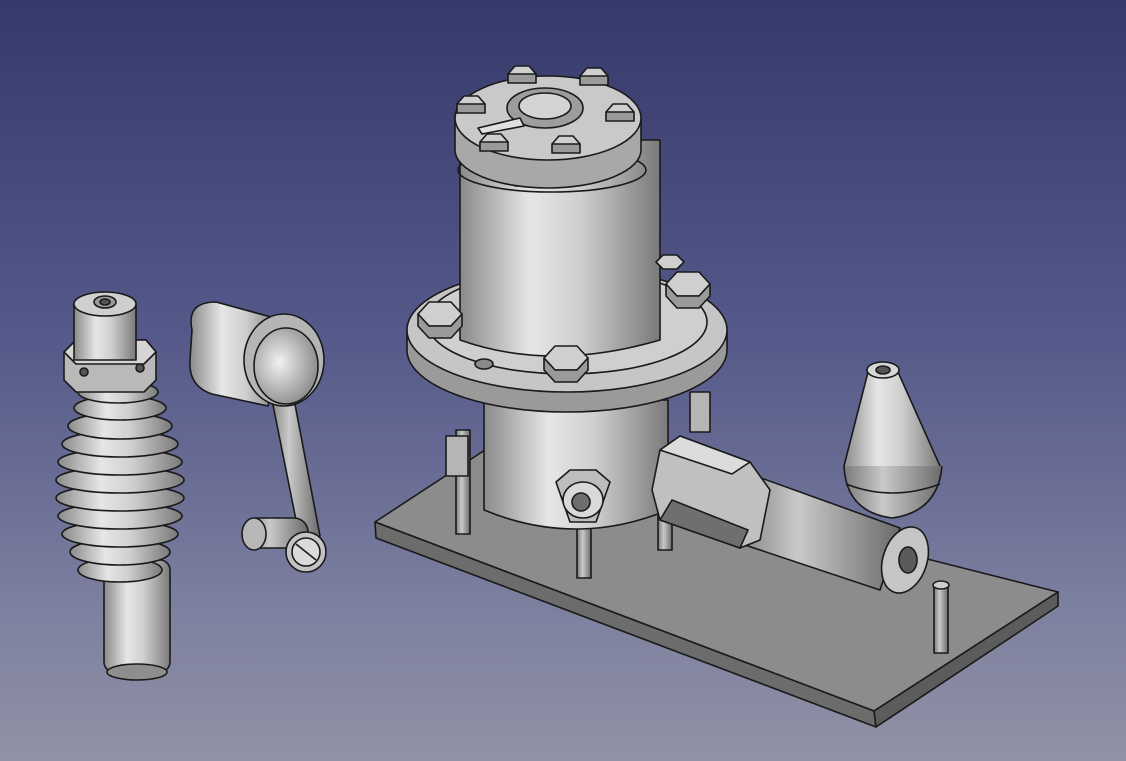 This screenshot has height=761, width=1126. I want to click on spring-coils, so click(120, 481).